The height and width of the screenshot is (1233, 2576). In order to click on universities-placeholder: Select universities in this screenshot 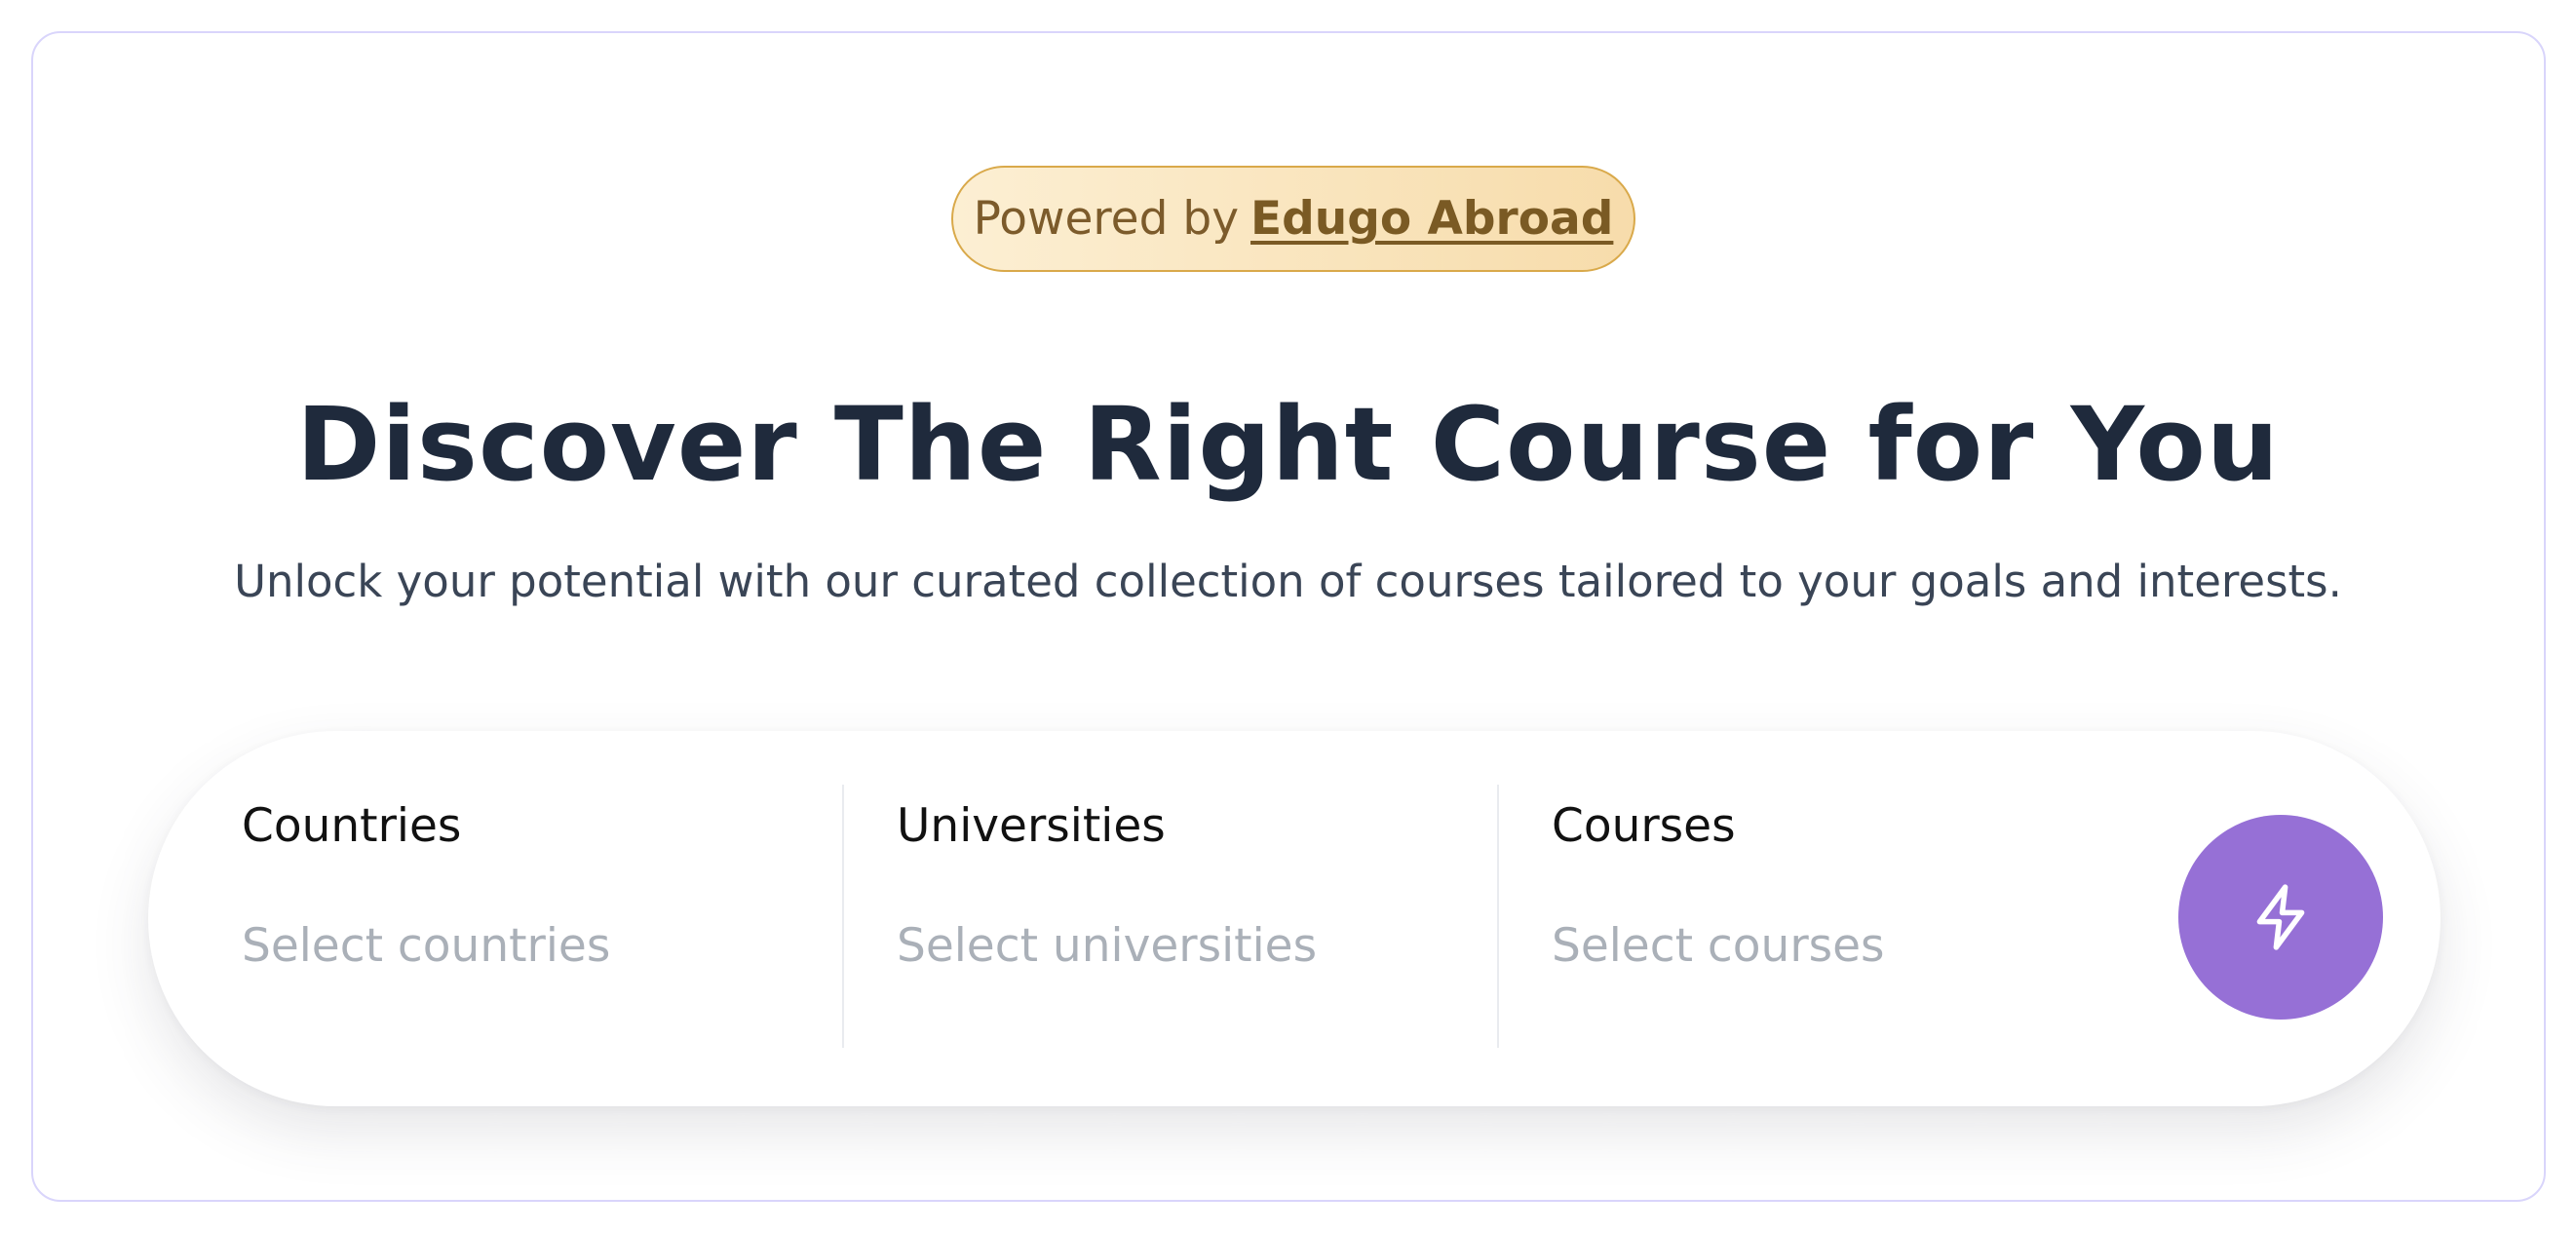, I will do `click(1107, 946)`.